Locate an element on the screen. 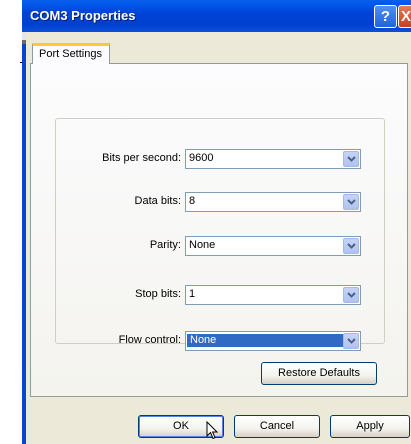 The height and width of the screenshot is (444, 411). parity-row: Parity: is located at coordinates (106, 246).